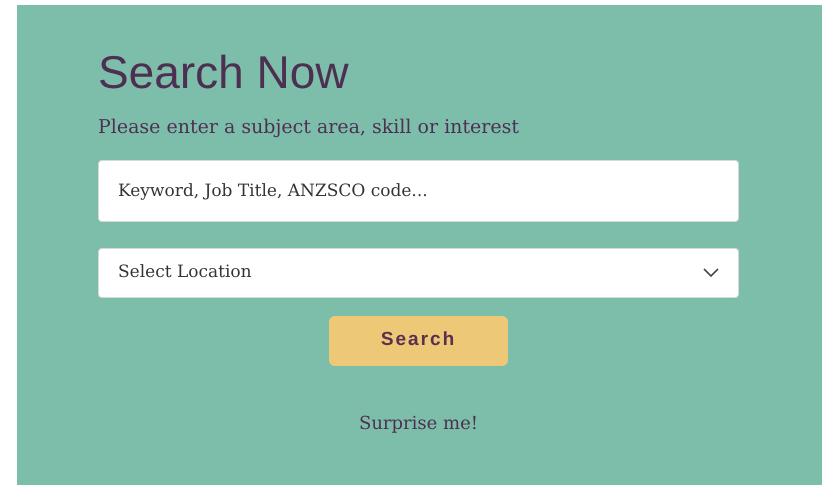  Describe the element at coordinates (418, 341) in the screenshot. I see `search-button: Search` at that location.